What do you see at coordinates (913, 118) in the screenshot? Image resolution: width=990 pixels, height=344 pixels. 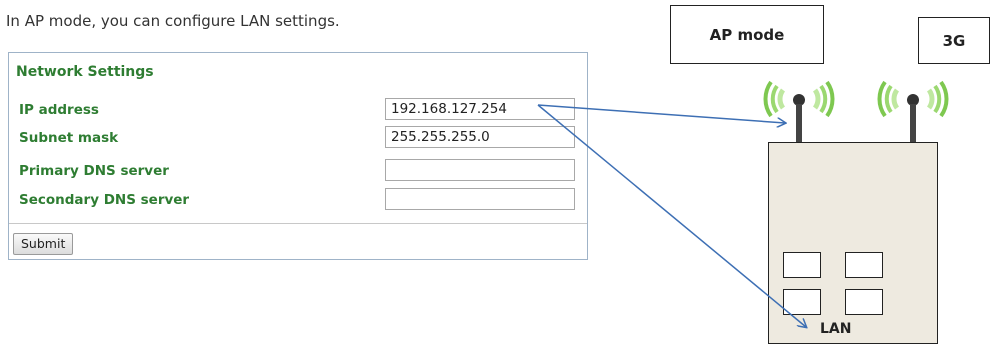 I see `antenna-icon-right` at bounding box center [913, 118].